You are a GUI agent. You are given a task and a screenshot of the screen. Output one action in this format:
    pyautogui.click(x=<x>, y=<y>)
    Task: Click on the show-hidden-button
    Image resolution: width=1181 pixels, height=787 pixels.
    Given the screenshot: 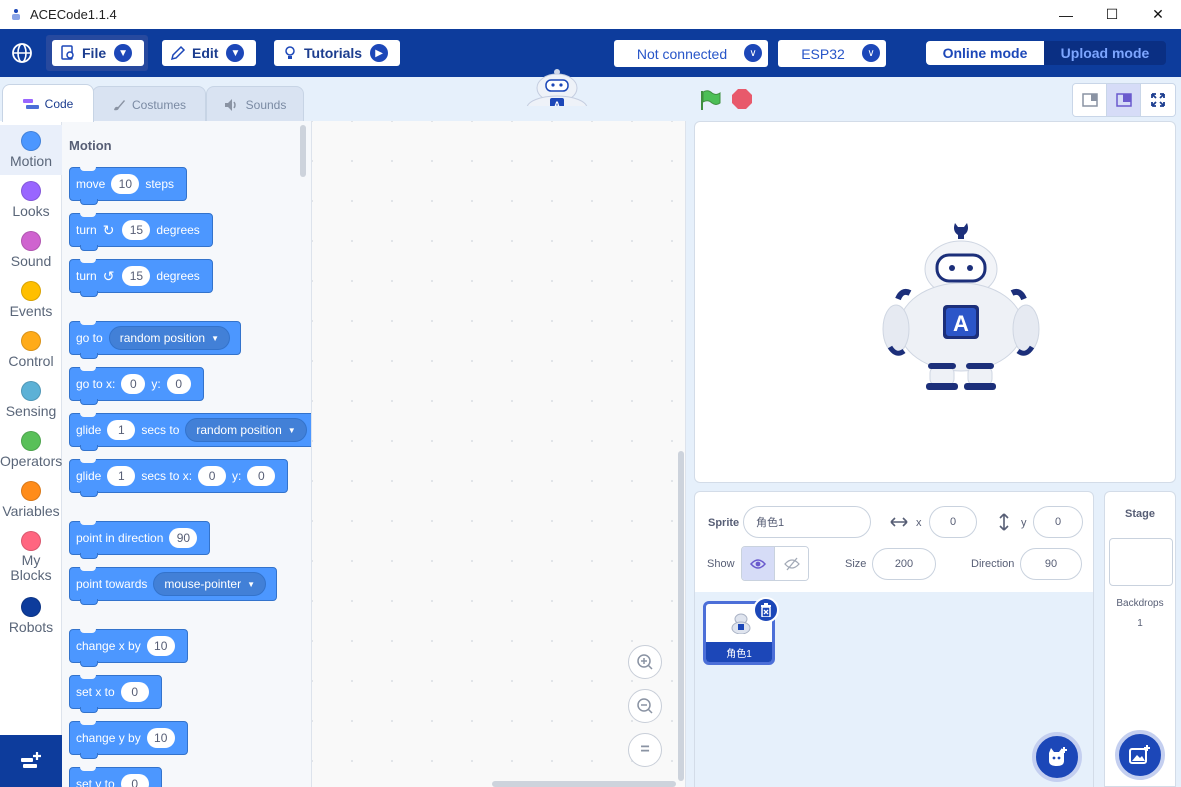 What is the action you would take?
    pyautogui.click(x=791, y=563)
    